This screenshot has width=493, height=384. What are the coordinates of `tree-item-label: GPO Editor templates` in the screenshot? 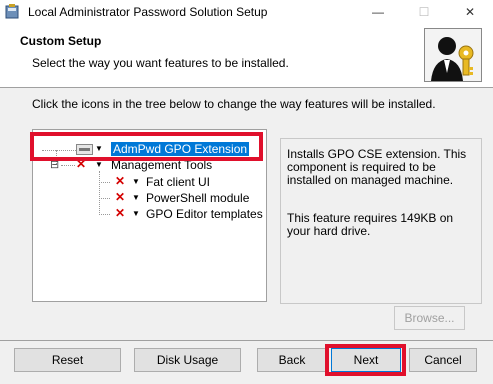 It's located at (204, 214).